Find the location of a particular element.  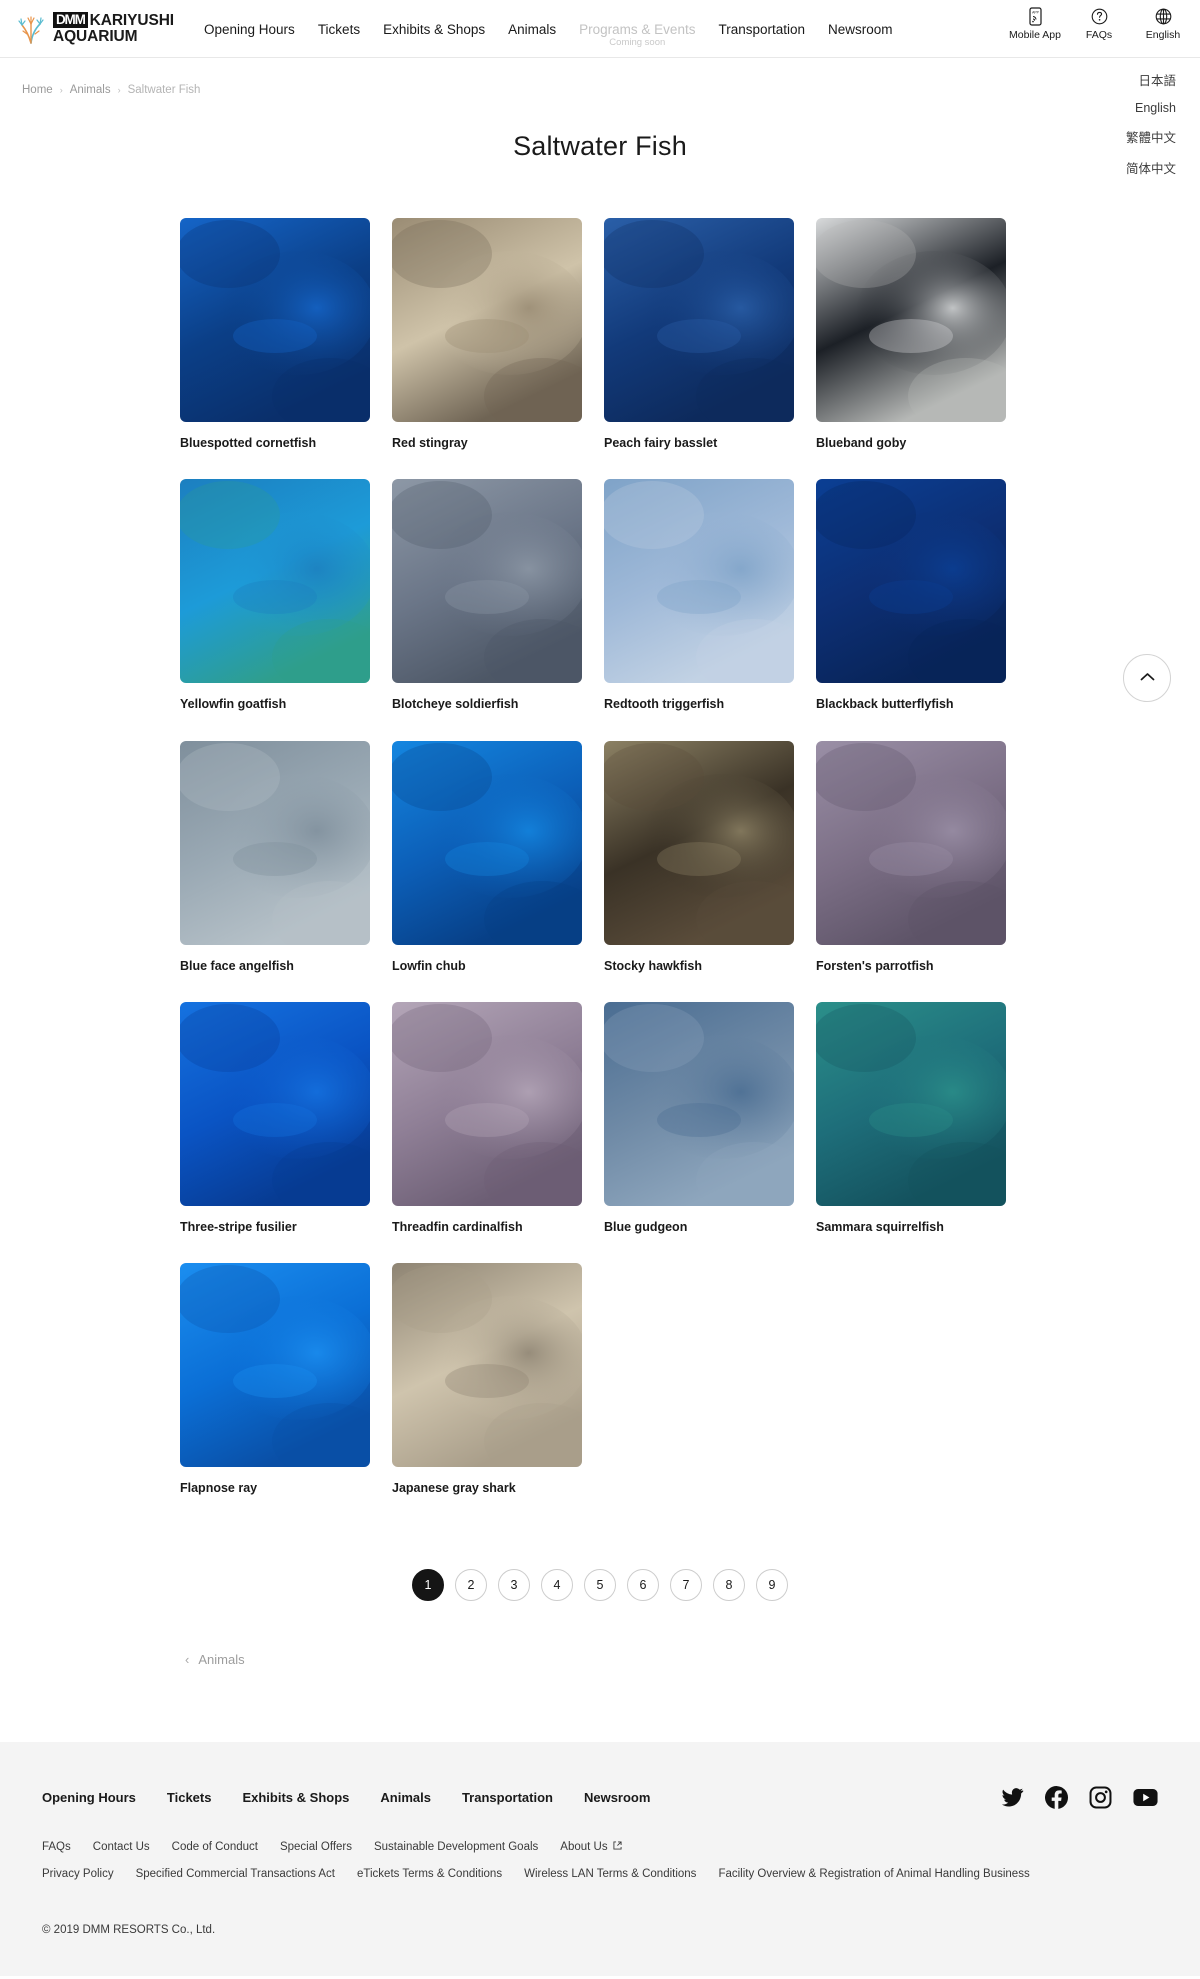

faqs-button: FAQs is located at coordinates (1099, 23).